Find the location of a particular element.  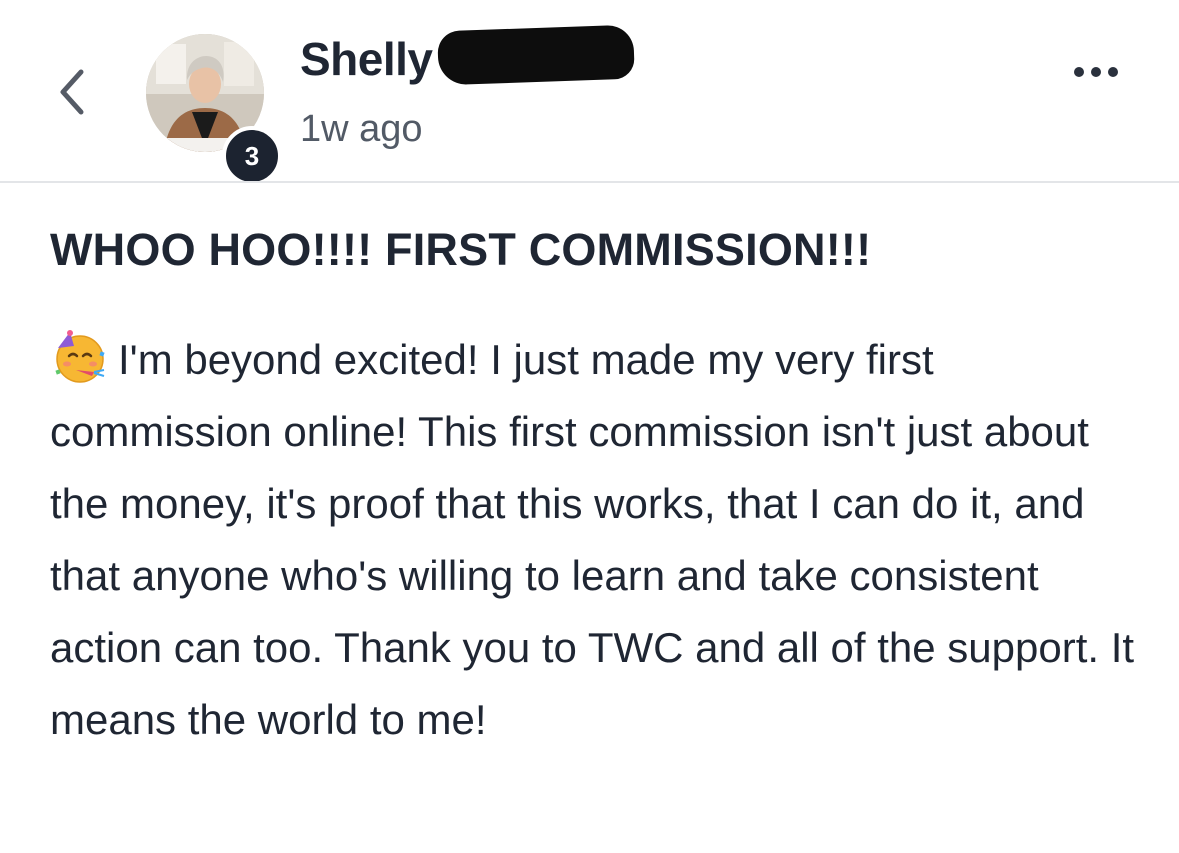

partying-face-emoji-icon is located at coordinates (80, 357).